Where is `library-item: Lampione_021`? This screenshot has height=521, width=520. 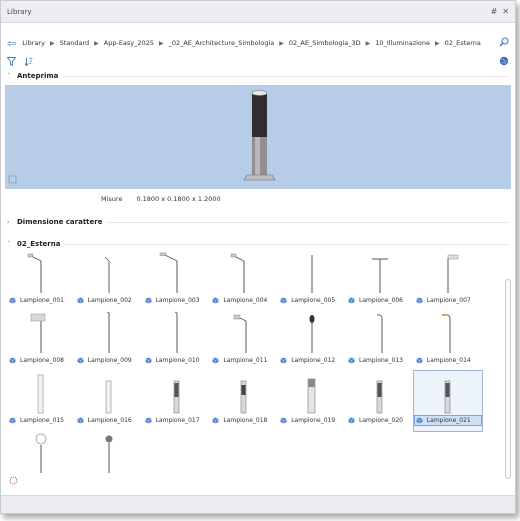
library-item: Lampione_021 is located at coordinates (447, 401).